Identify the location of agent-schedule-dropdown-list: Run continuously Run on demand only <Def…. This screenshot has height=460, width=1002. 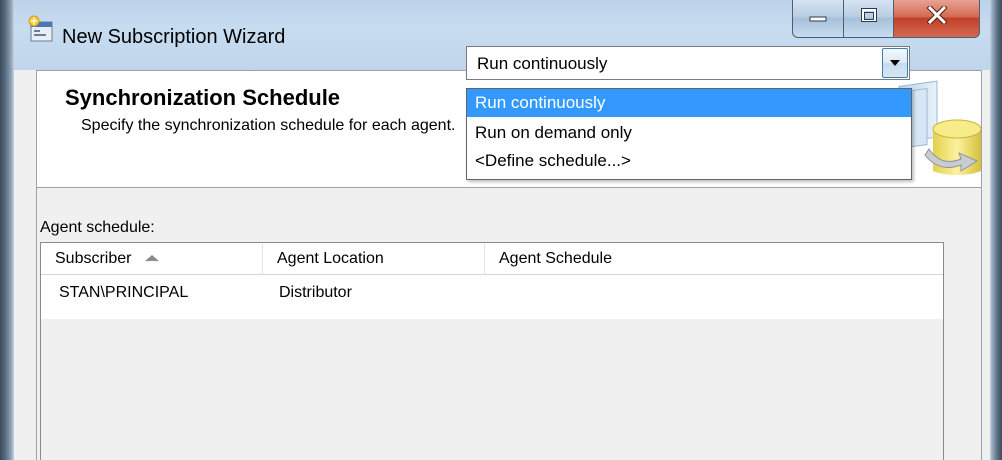
(689, 134).